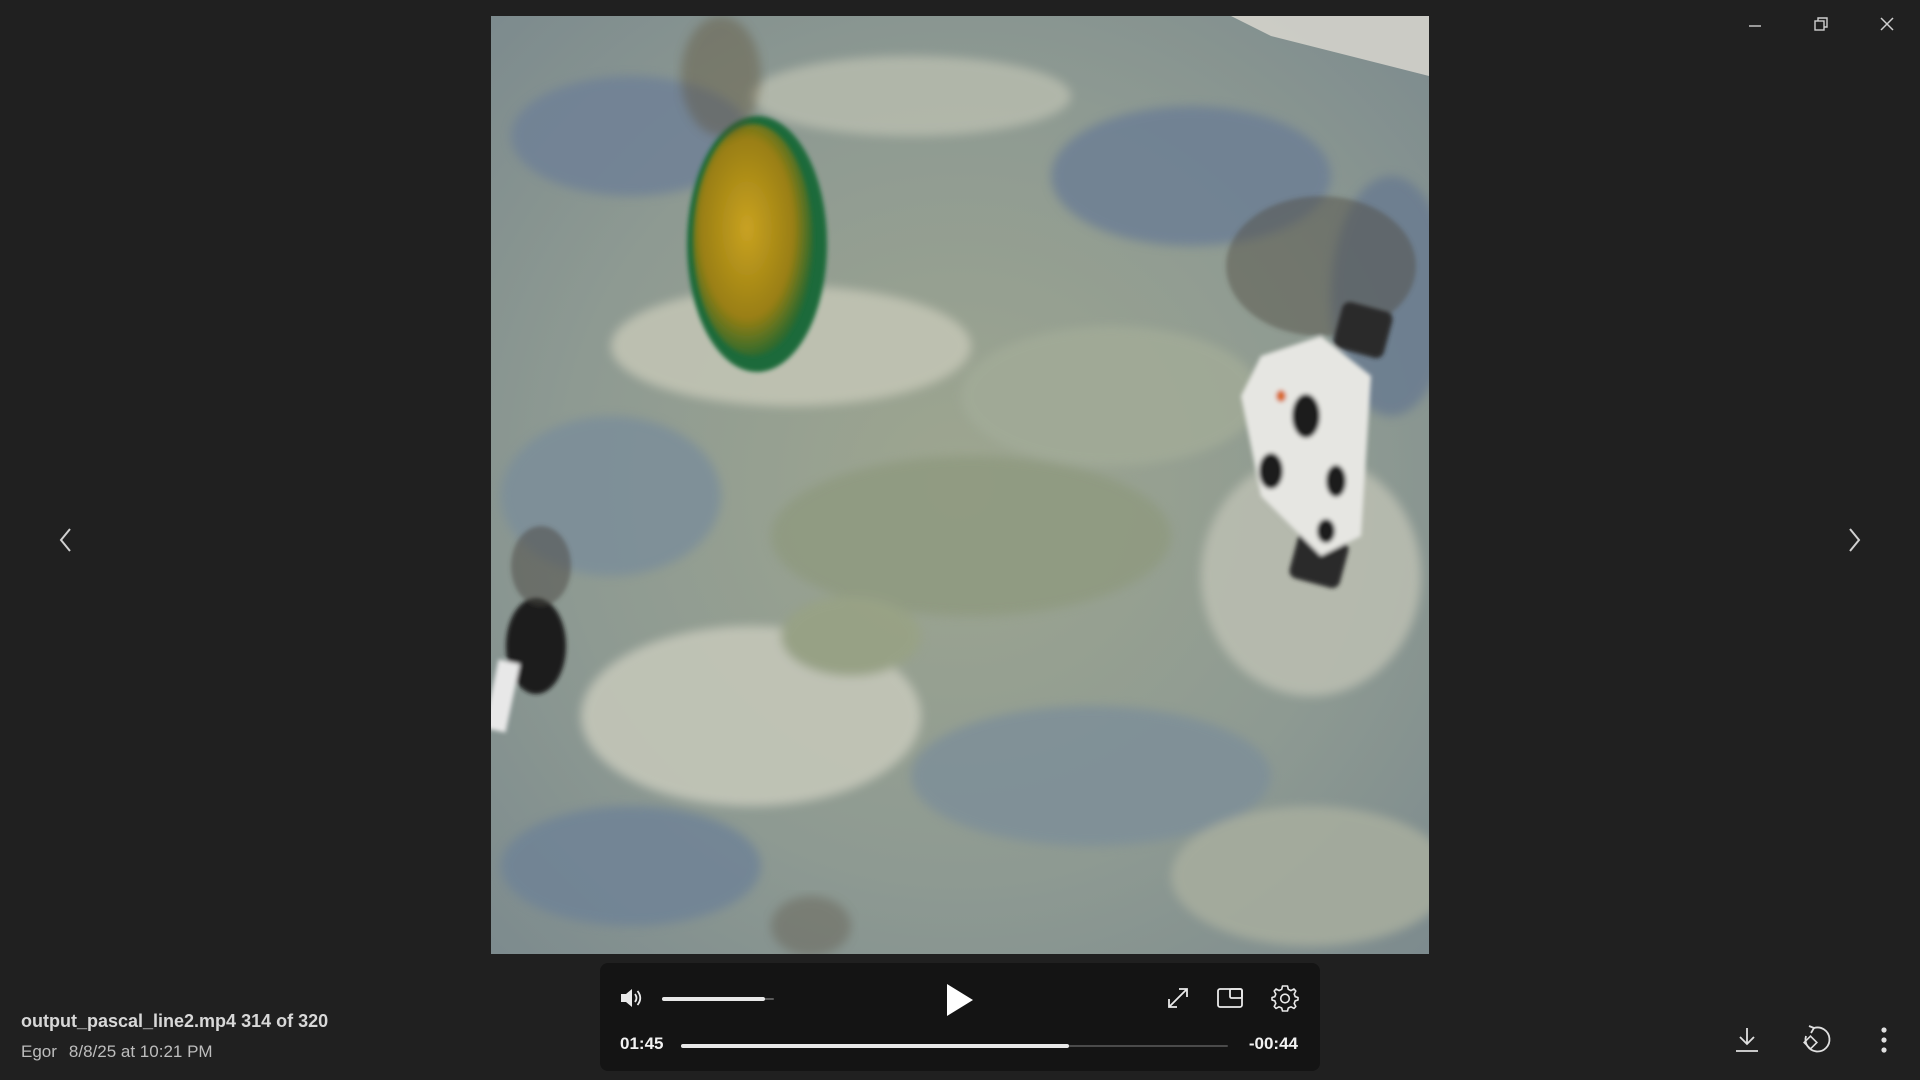 Image resolution: width=1920 pixels, height=1080 pixels. I want to click on expand-icon, so click(1178, 998).